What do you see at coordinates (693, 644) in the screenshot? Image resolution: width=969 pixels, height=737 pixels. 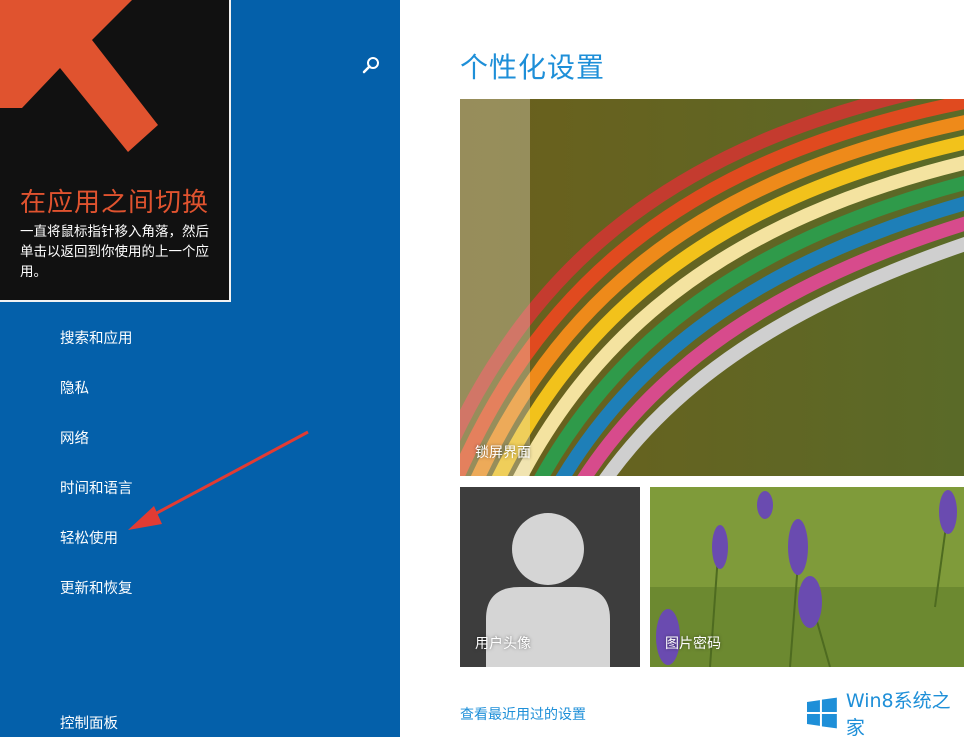 I see `picture-password-label: 图片密码` at bounding box center [693, 644].